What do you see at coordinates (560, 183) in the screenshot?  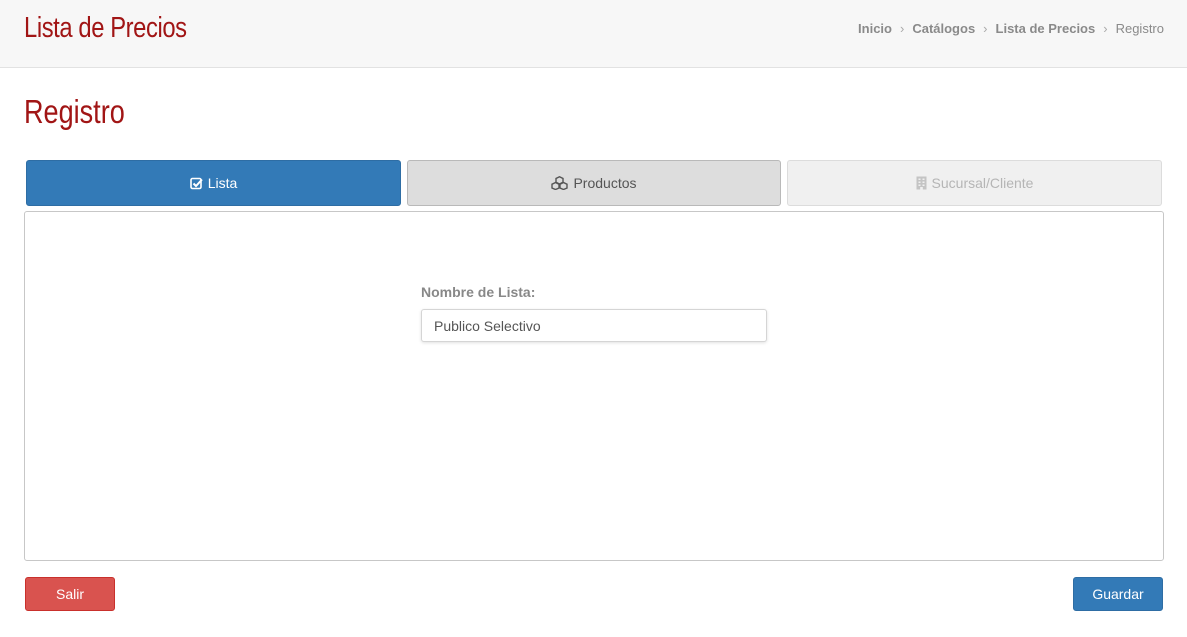 I see `cubes-icon` at bounding box center [560, 183].